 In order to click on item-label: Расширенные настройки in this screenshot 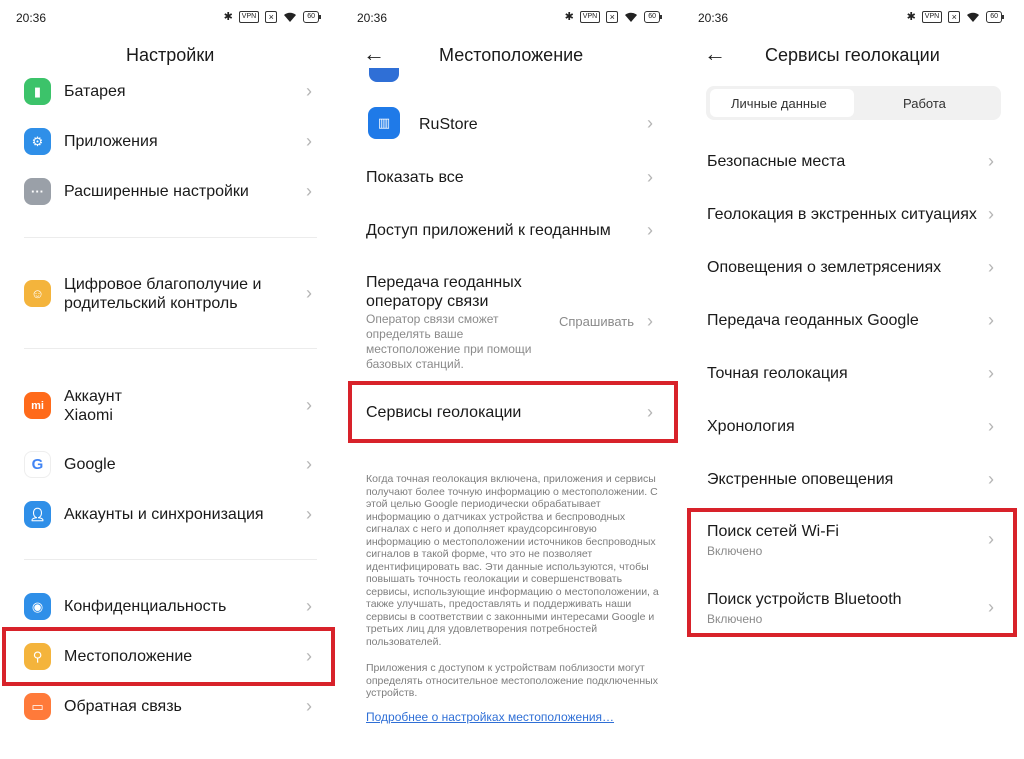, I will do `click(156, 191)`.